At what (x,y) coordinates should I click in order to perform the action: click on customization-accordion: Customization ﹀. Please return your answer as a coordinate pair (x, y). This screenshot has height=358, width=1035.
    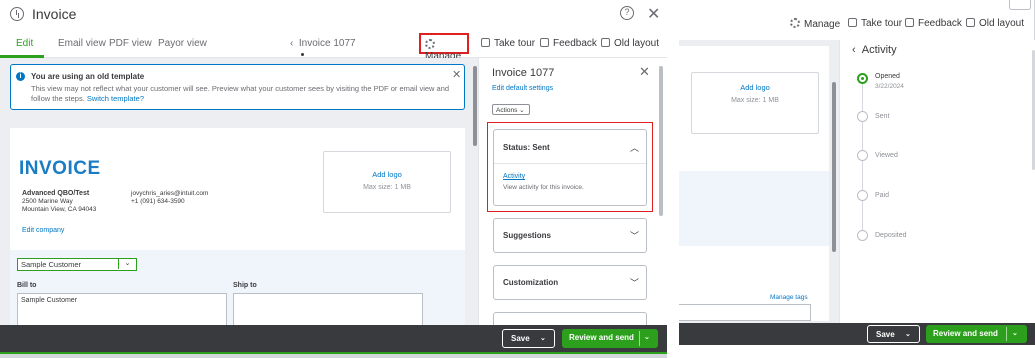
    Looking at the image, I should click on (570, 282).